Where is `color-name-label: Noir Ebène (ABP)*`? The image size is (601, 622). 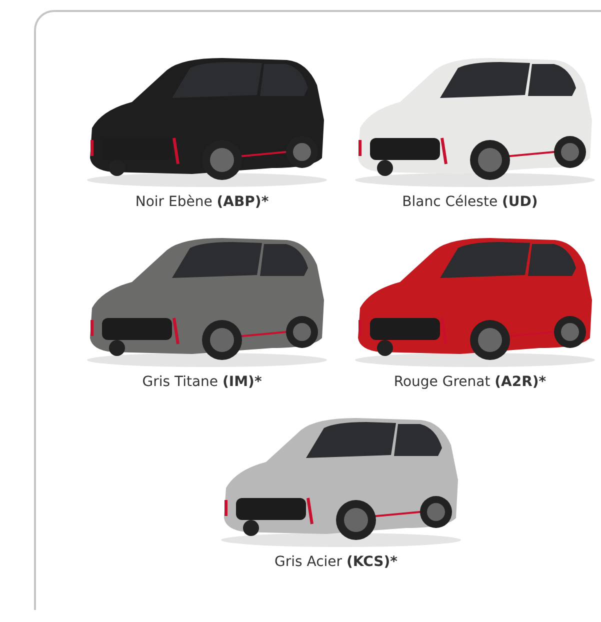
color-name-label: Noir Ebène (ABP)* is located at coordinates (202, 202).